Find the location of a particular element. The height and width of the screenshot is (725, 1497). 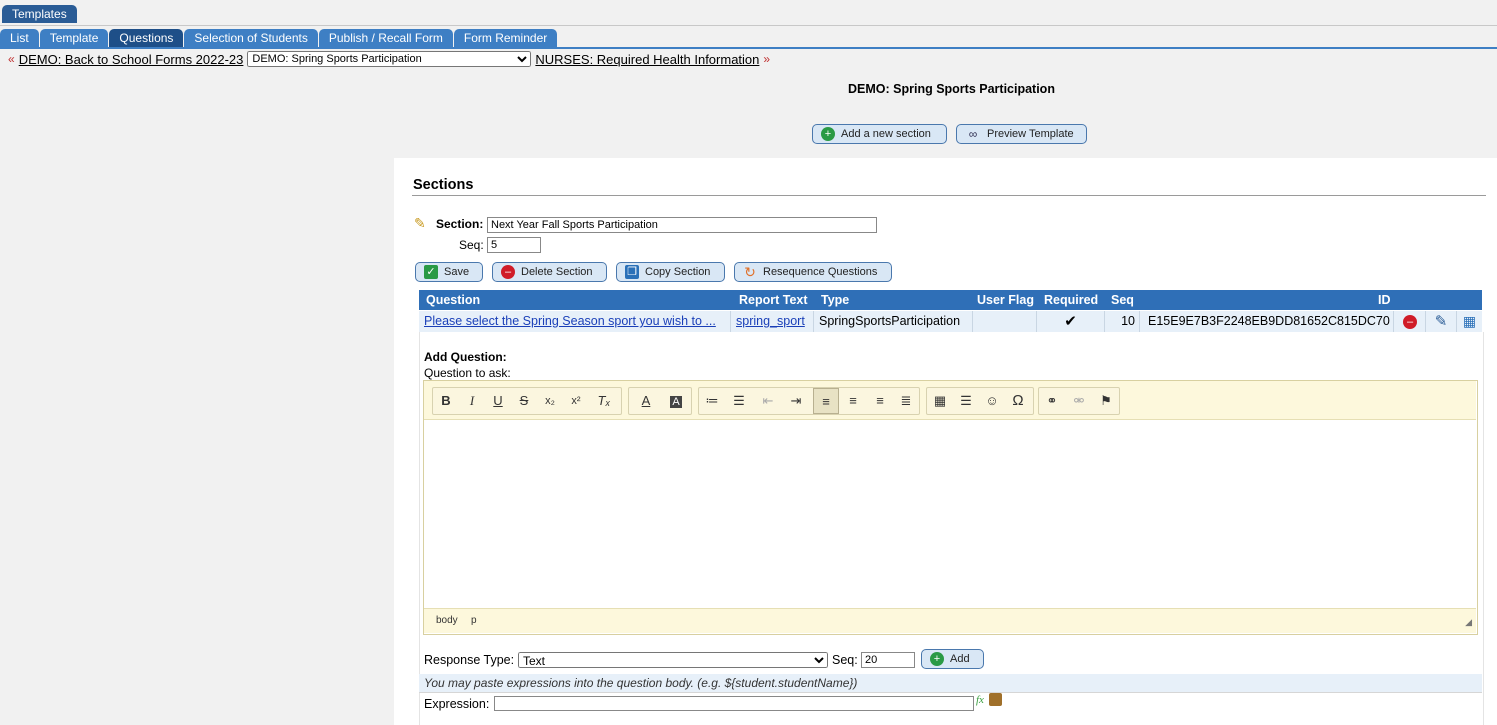

tab-selection-of-students: Selection of Students is located at coordinates (251, 38).